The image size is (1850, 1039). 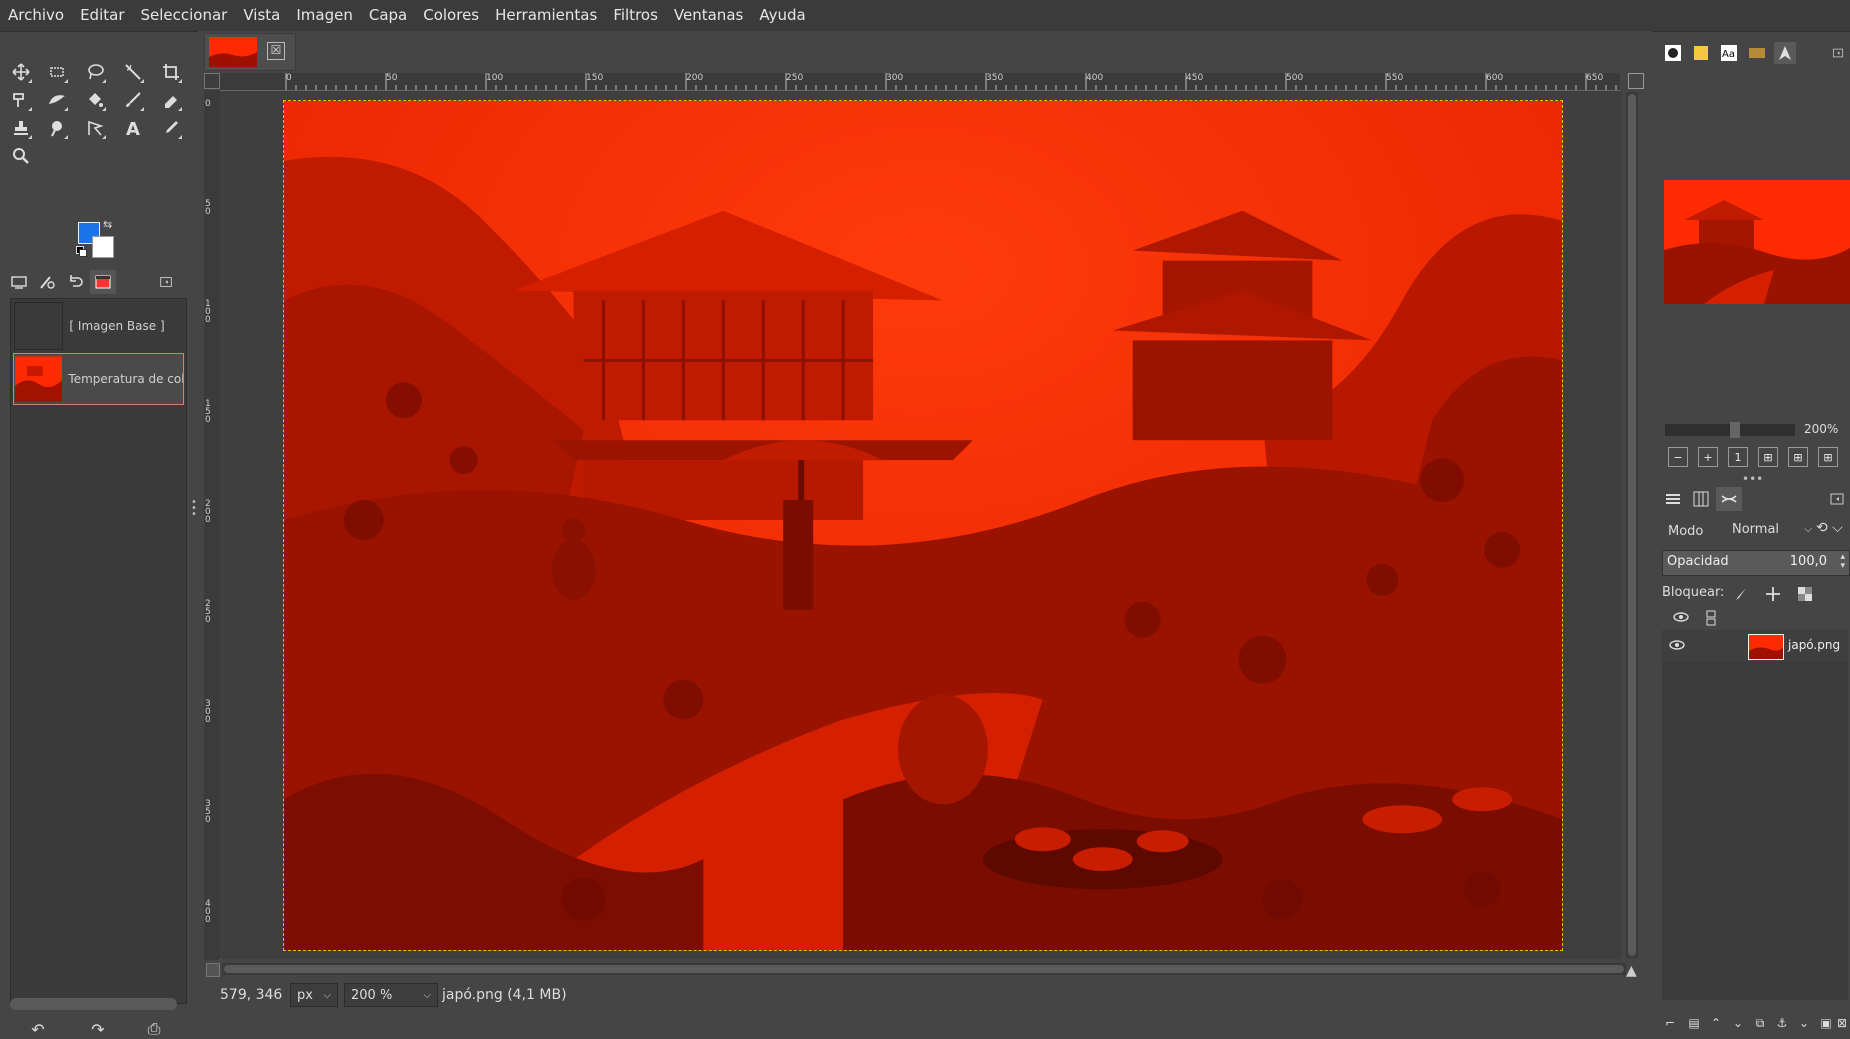 I want to click on ruler-label: 100, so click(x=495, y=78).